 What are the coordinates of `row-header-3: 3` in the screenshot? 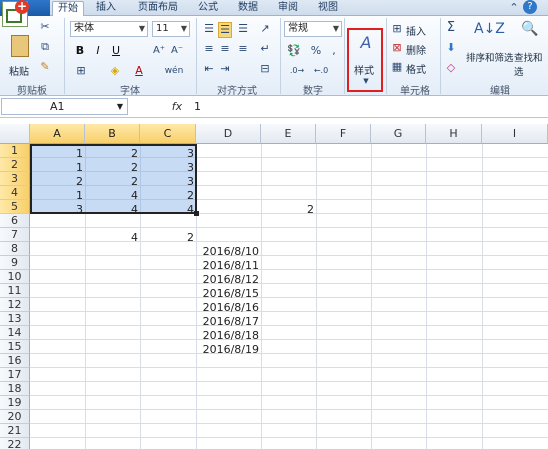 It's located at (15, 179).